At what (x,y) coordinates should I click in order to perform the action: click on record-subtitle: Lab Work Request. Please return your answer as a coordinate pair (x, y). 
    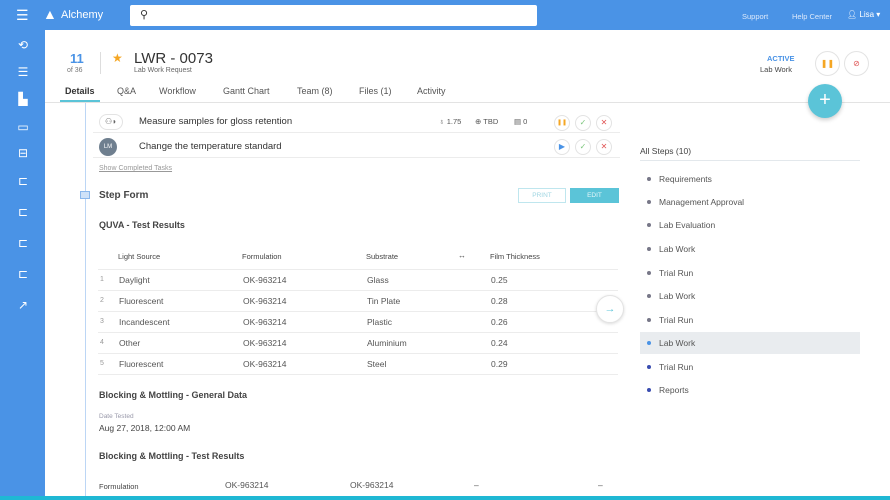
    Looking at the image, I should click on (163, 70).